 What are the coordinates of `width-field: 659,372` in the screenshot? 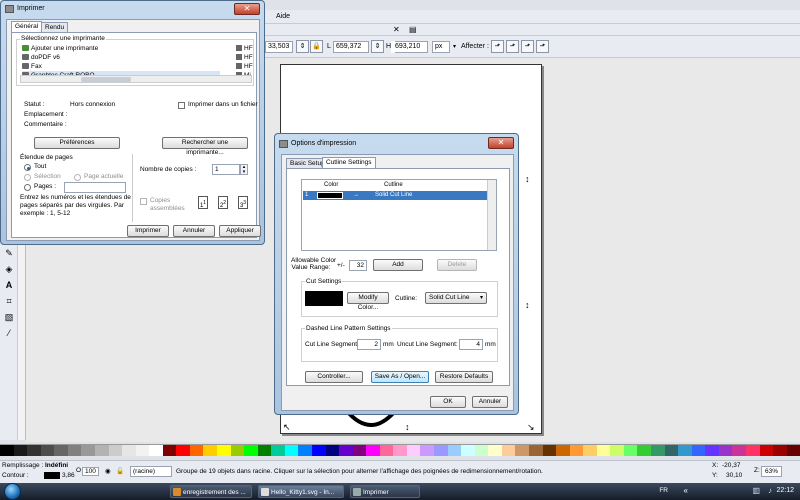 It's located at (351, 47).